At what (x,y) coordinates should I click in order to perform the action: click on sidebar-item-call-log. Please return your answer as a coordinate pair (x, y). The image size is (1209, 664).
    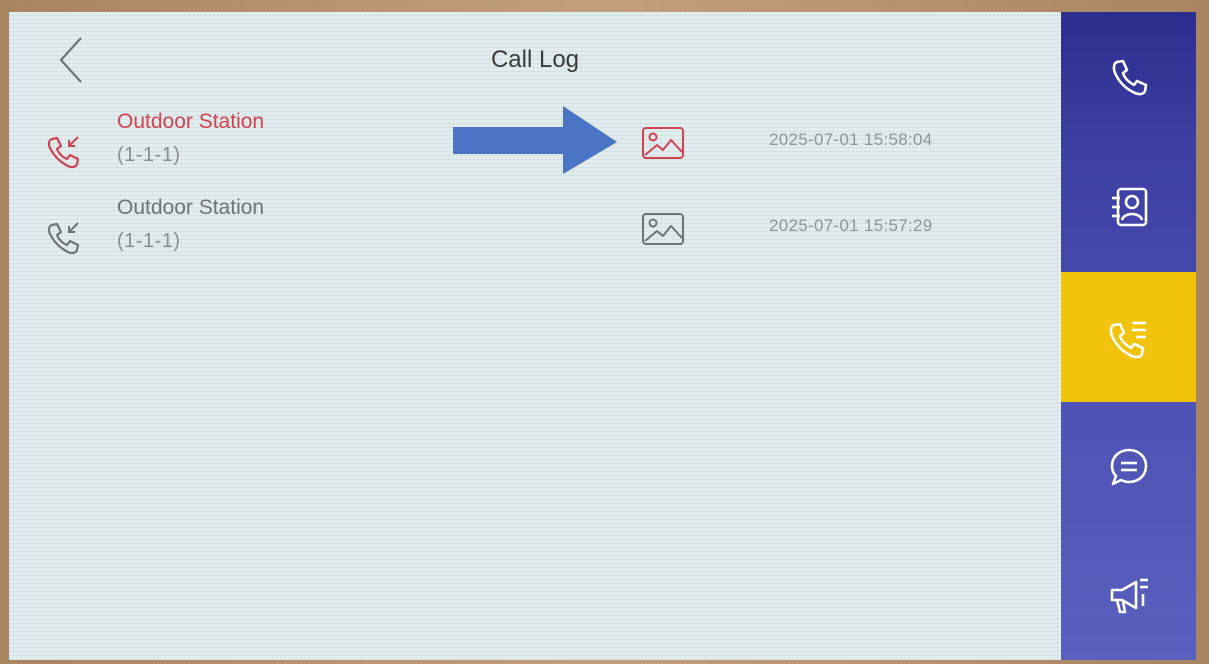
    Looking at the image, I should click on (1128, 337).